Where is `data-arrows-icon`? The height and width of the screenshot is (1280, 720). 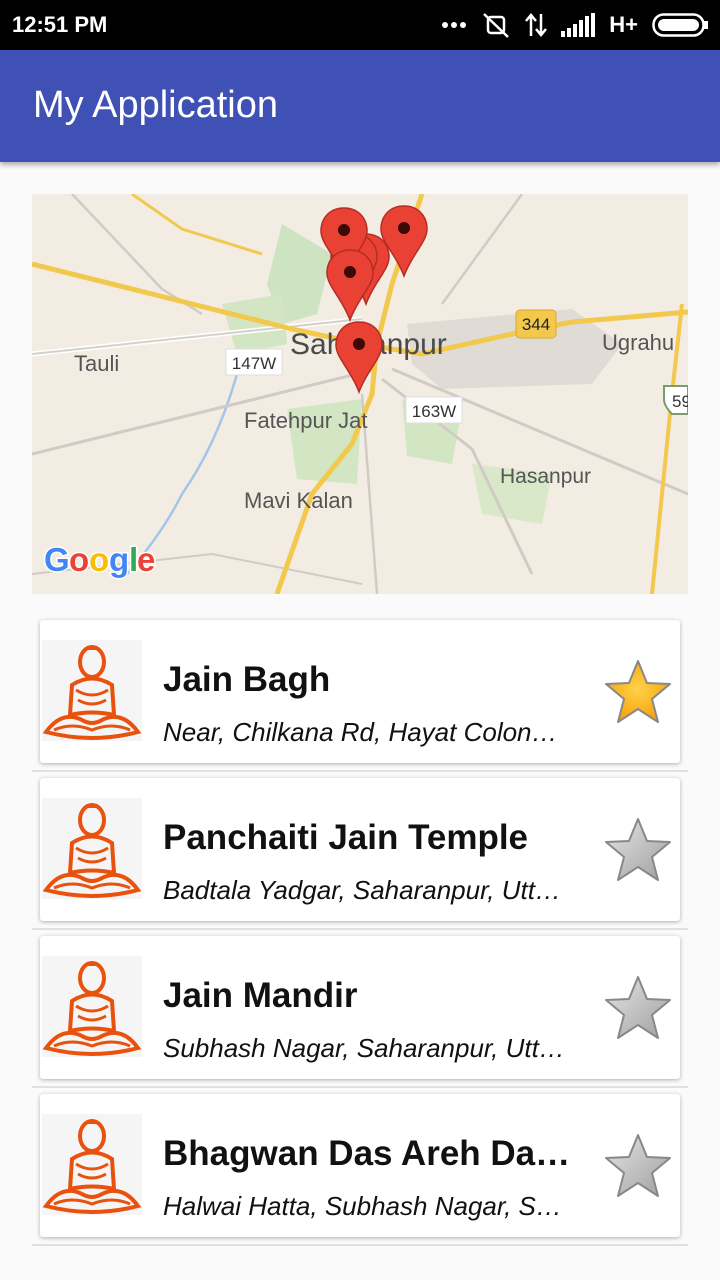
data-arrows-icon is located at coordinates (536, 25).